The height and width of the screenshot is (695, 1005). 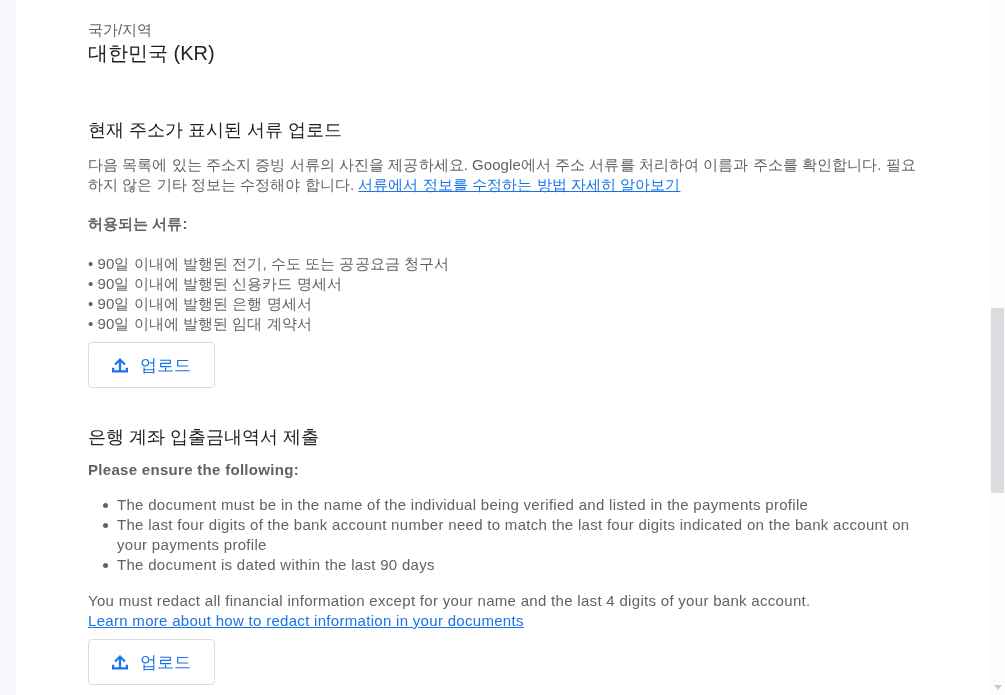 What do you see at coordinates (997, 687) in the screenshot?
I see `down-arrow-icon` at bounding box center [997, 687].